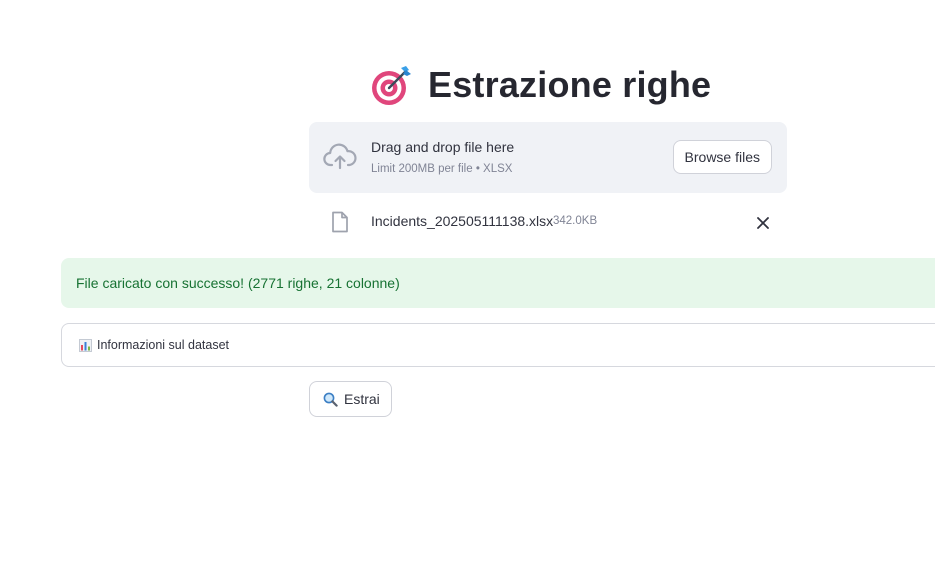 The height and width of the screenshot is (576, 935). I want to click on uploaded-file-size: 342.0KB, so click(575, 221).